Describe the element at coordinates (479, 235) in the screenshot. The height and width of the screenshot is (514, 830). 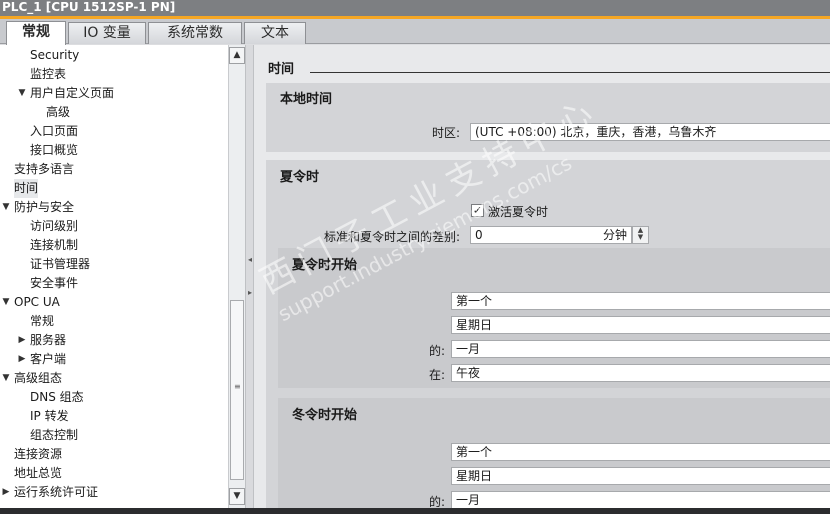
I see `time-difference-value: 0` at that location.